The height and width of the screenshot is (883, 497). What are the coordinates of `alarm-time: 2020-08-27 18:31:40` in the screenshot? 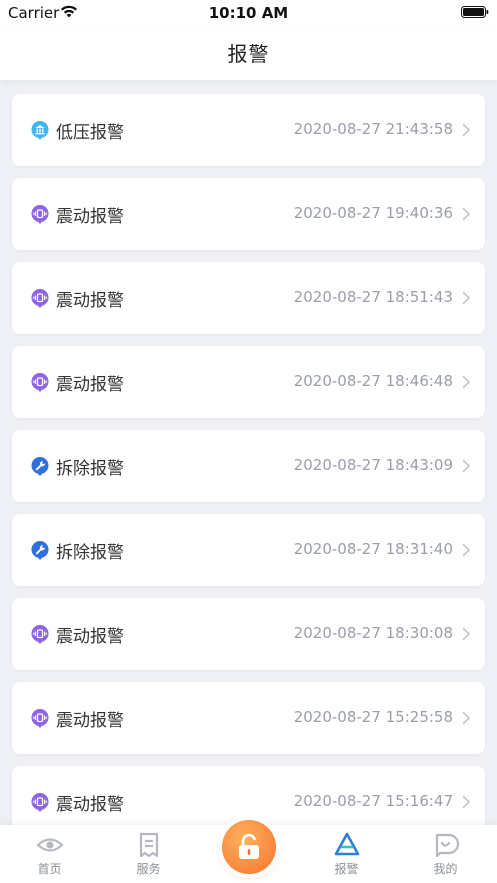 It's located at (373, 549).